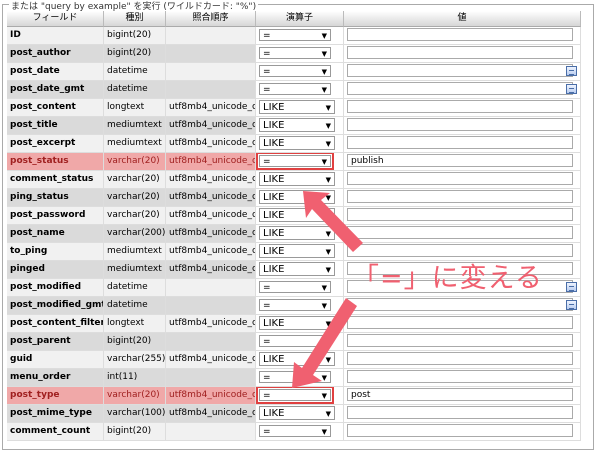 The width and height of the screenshot is (600, 451). I want to click on annotation-text: 「=」に変える, so click(447, 278).